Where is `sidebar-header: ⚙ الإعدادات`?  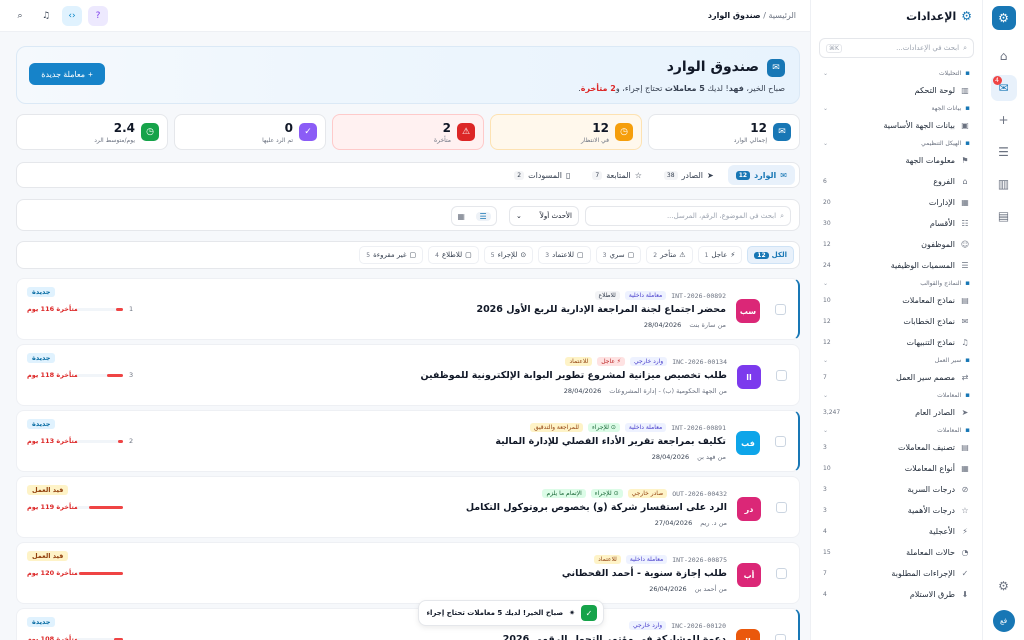 sidebar-header: ⚙ الإعدادات is located at coordinates (896, 16).